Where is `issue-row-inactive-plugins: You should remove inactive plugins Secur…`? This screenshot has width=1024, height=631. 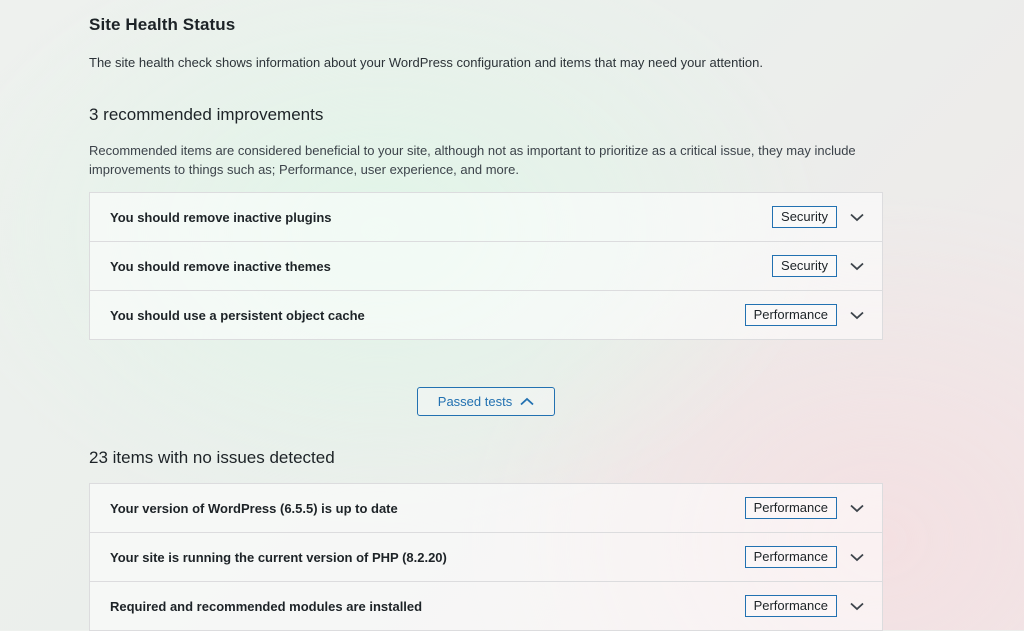 issue-row-inactive-plugins: You should remove inactive plugins Secur… is located at coordinates (486, 217).